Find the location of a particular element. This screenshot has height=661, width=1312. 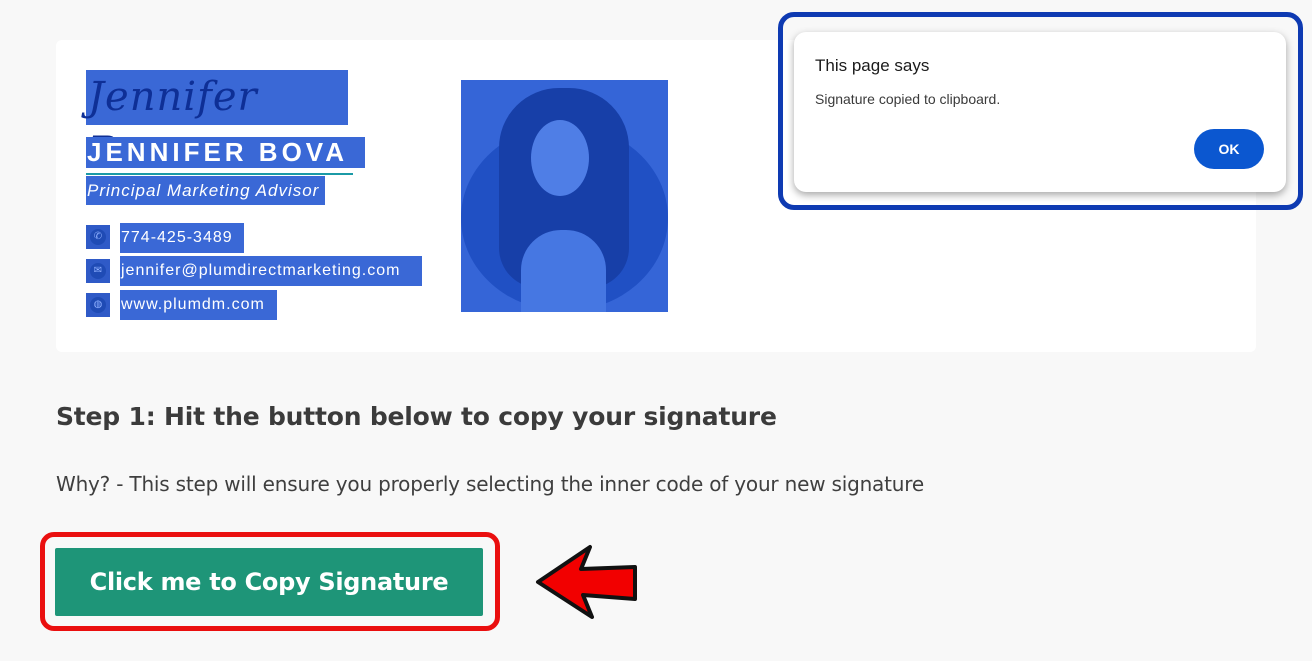

signature-phone: 774-425-3489 is located at coordinates (182, 238).